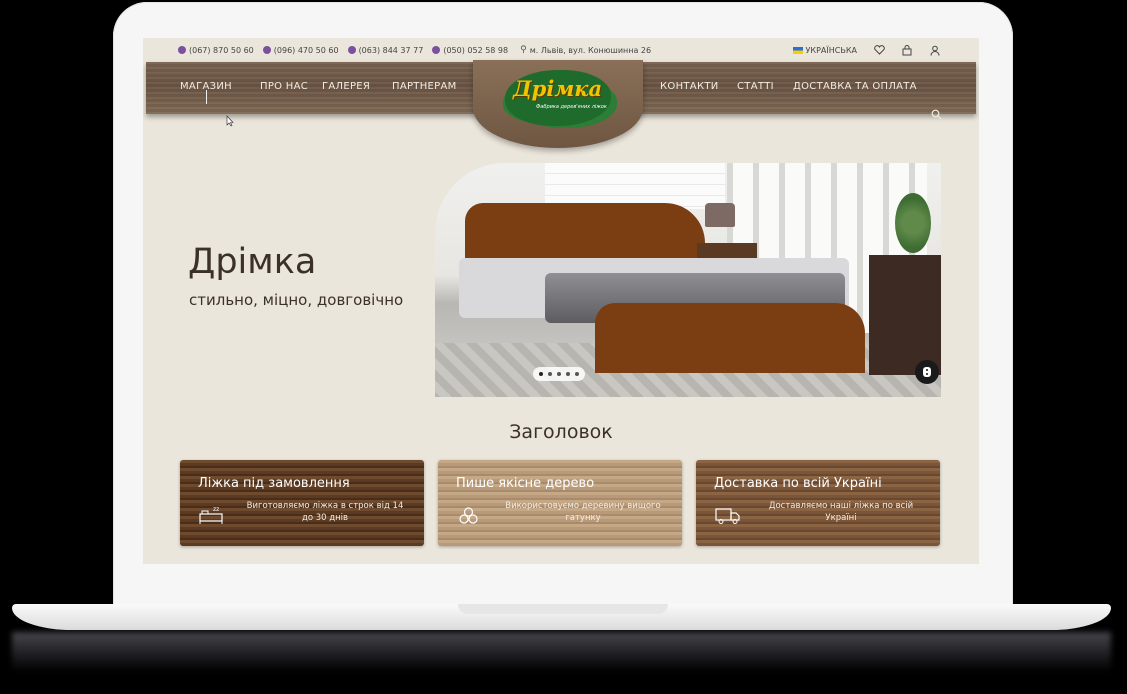 The height and width of the screenshot is (694, 1127). I want to click on plant, so click(913, 223).